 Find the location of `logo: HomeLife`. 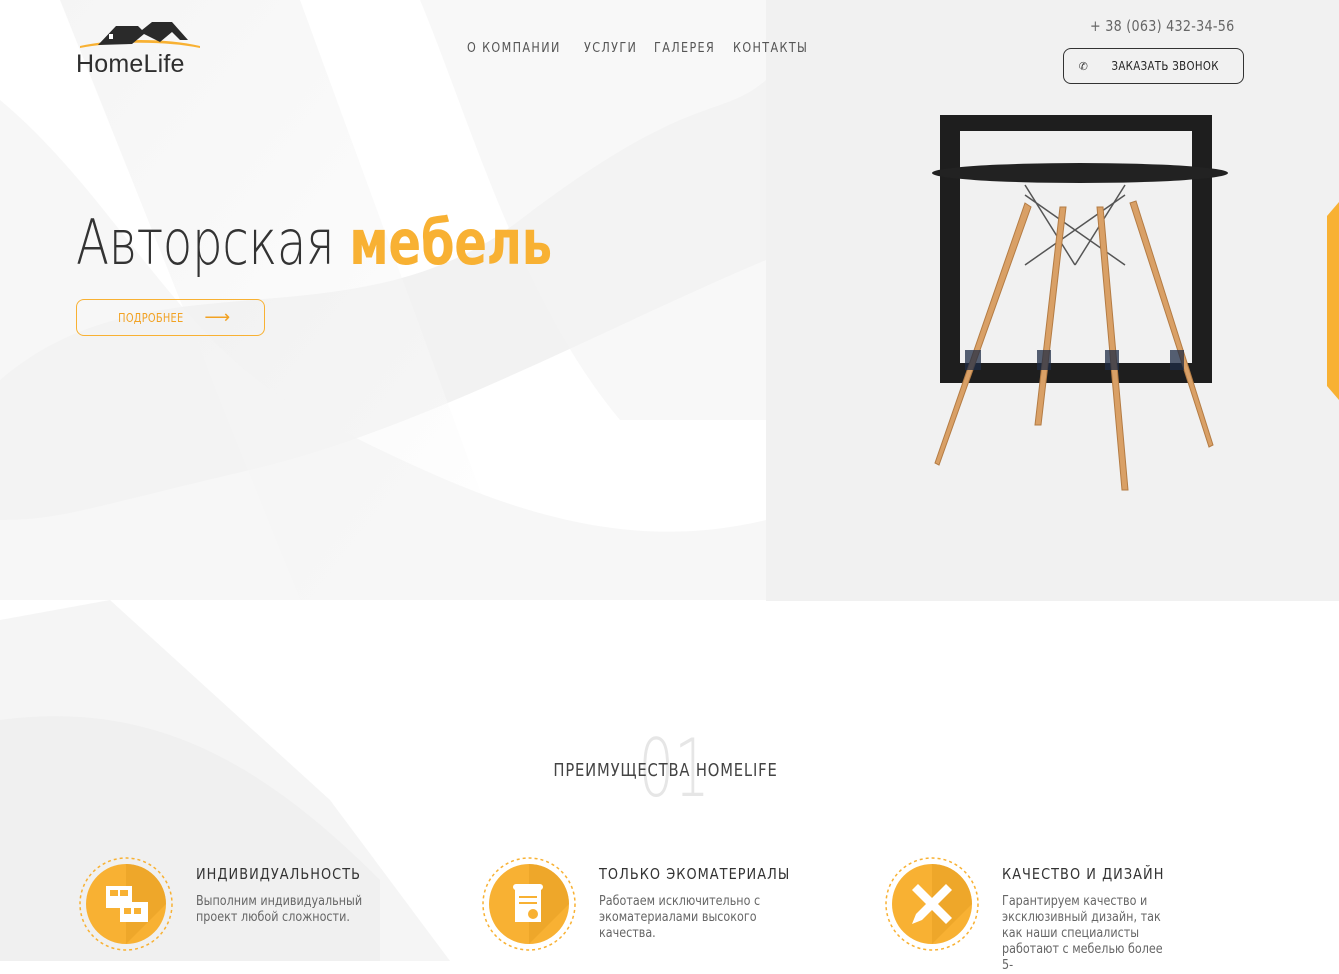

logo: HomeLife is located at coordinates (143, 51).